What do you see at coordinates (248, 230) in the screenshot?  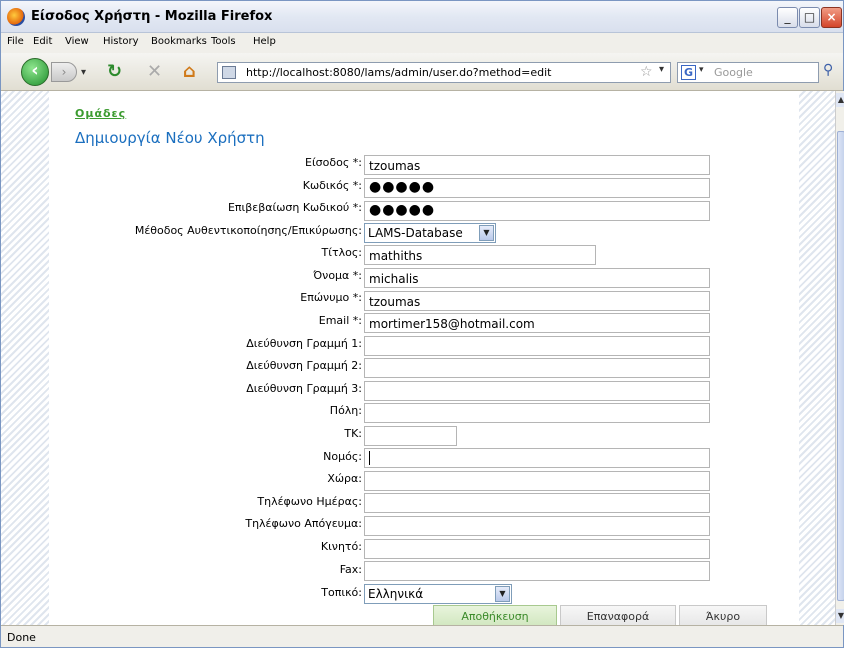 I see `auth-method-label: Μέθοδος Αυθεντικοποίησης/Επικύρωσης:` at bounding box center [248, 230].